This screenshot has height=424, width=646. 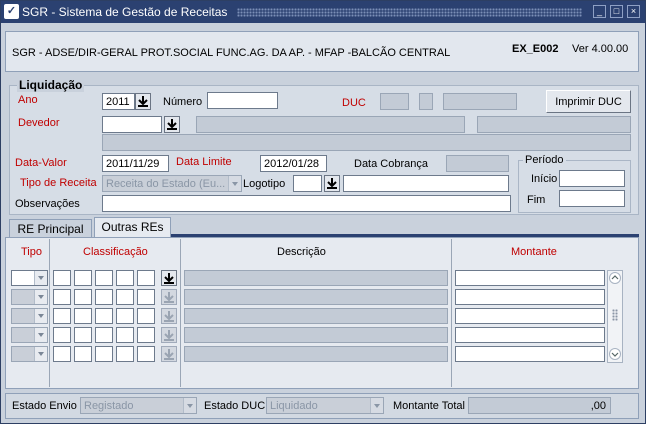 What do you see at coordinates (301, 252) in the screenshot?
I see `header-descricao: Descrição` at bounding box center [301, 252].